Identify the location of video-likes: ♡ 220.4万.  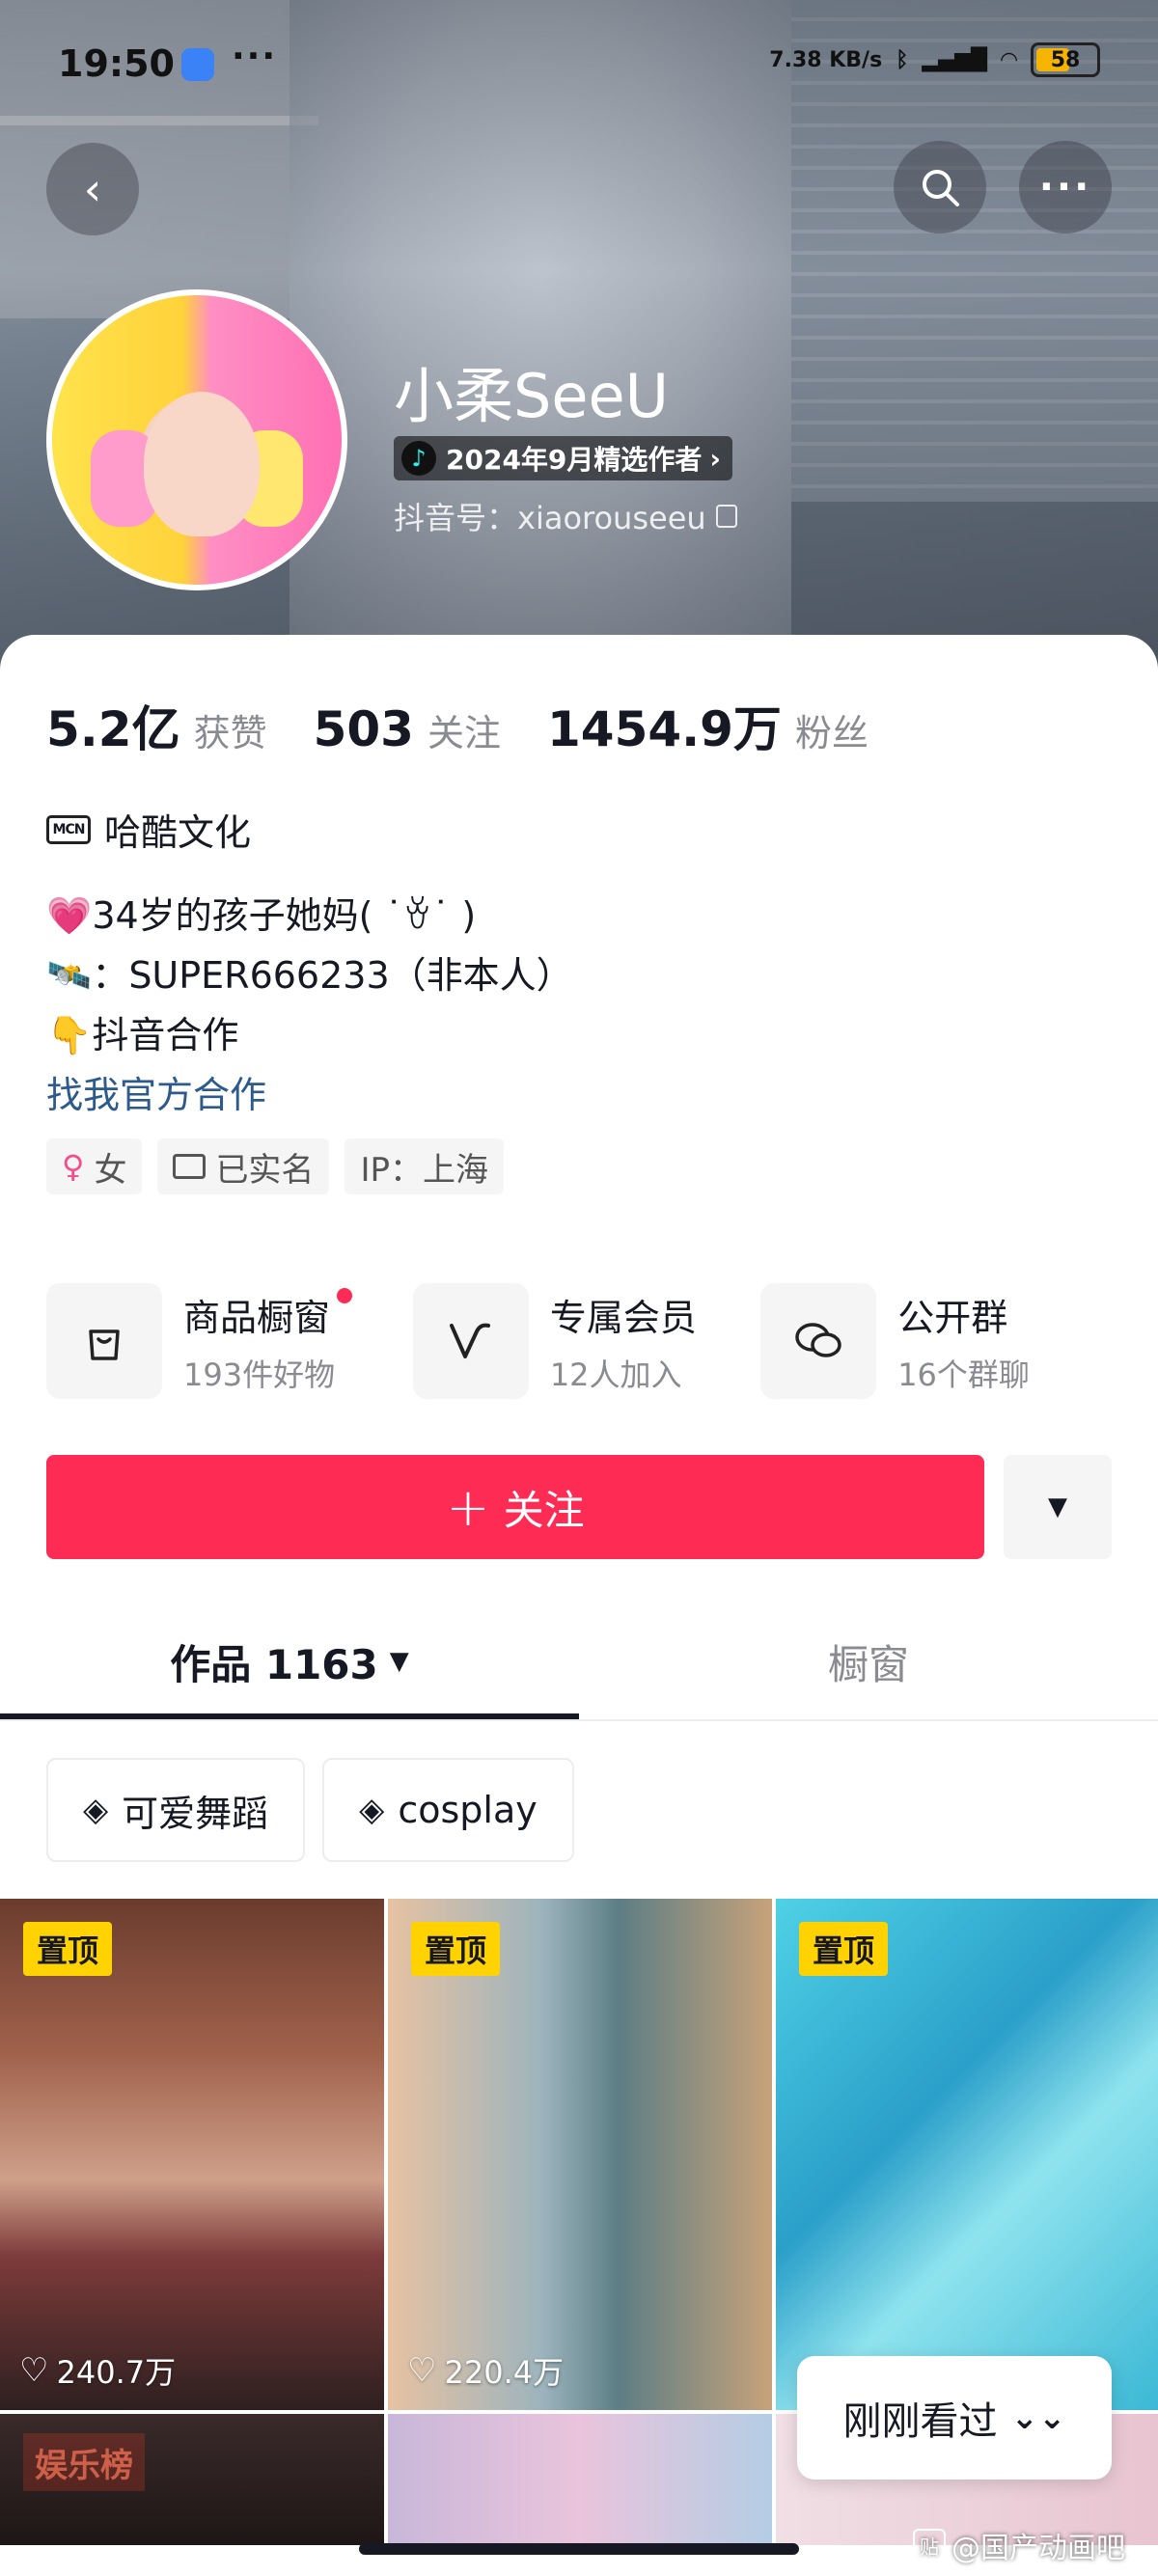
(485, 2371).